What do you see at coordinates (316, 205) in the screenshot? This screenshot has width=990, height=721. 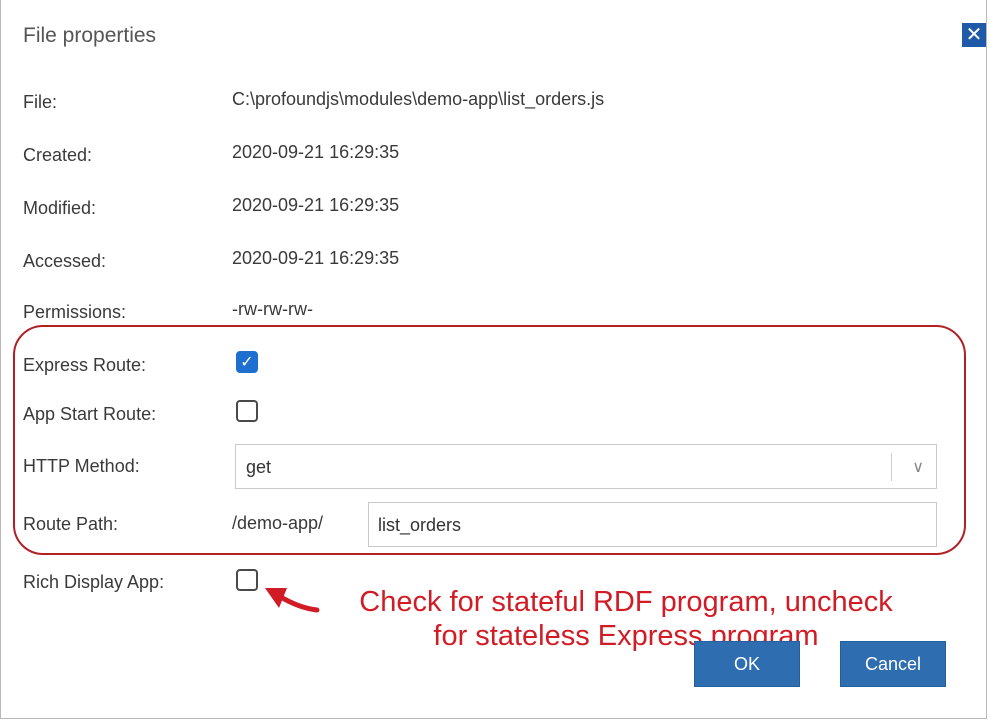 I see `modified-value: 2020-09-21 16:29:35` at bounding box center [316, 205].